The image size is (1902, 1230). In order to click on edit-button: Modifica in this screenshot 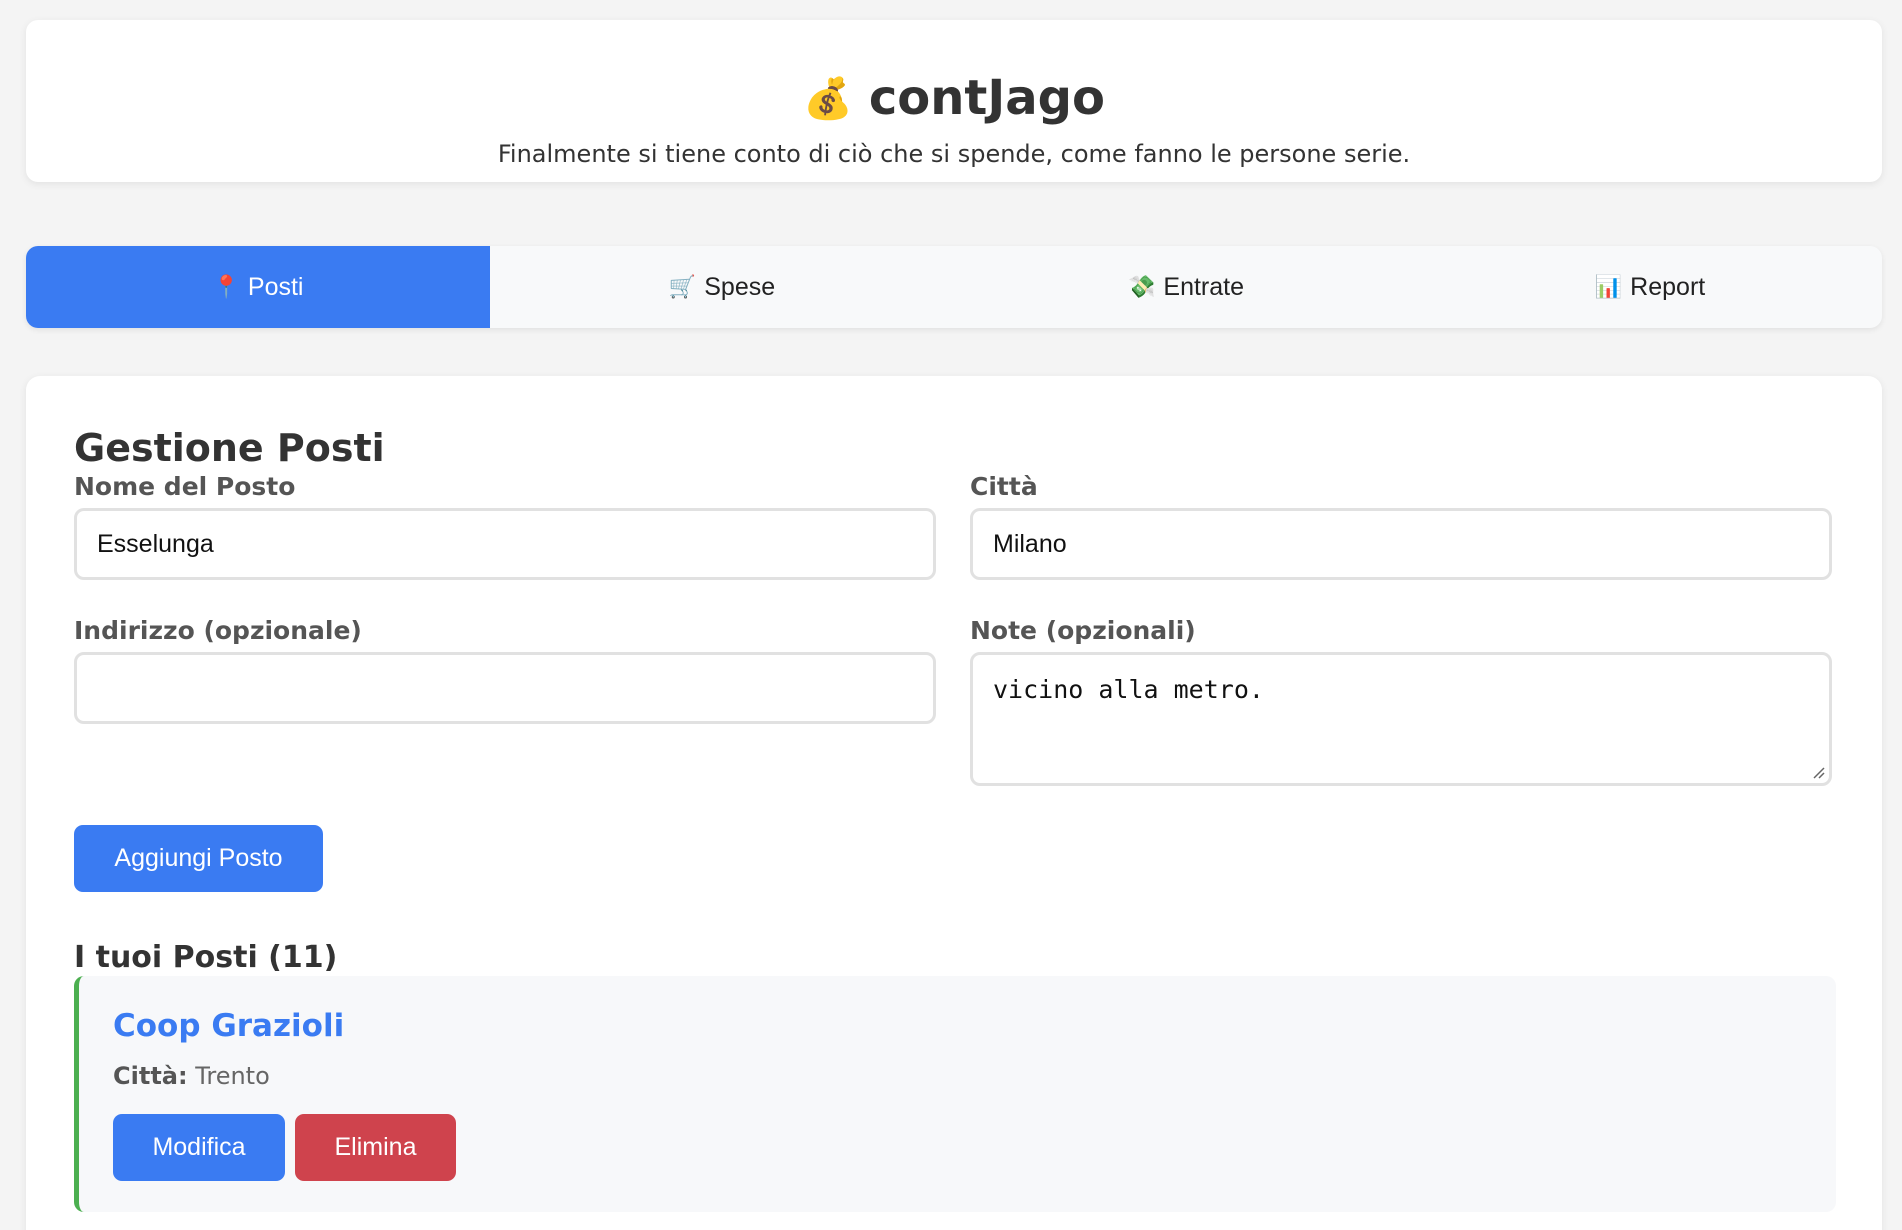, I will do `click(199, 1147)`.